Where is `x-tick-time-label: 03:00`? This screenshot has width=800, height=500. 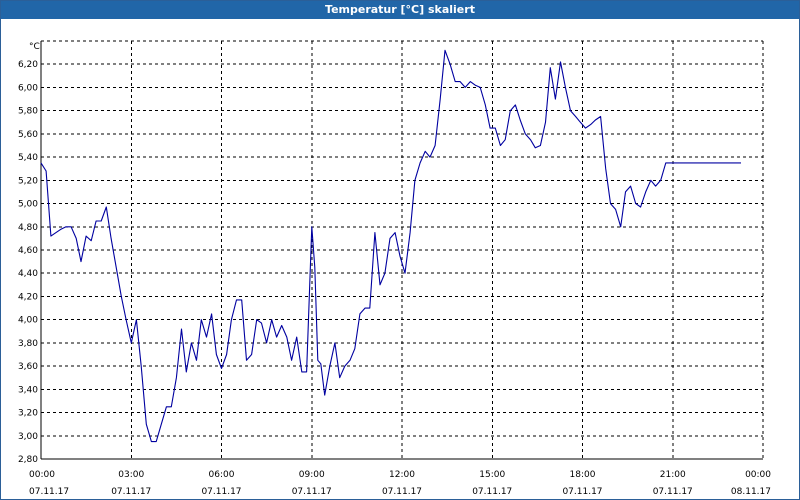
x-tick-time-label: 03:00 is located at coordinates (131, 475).